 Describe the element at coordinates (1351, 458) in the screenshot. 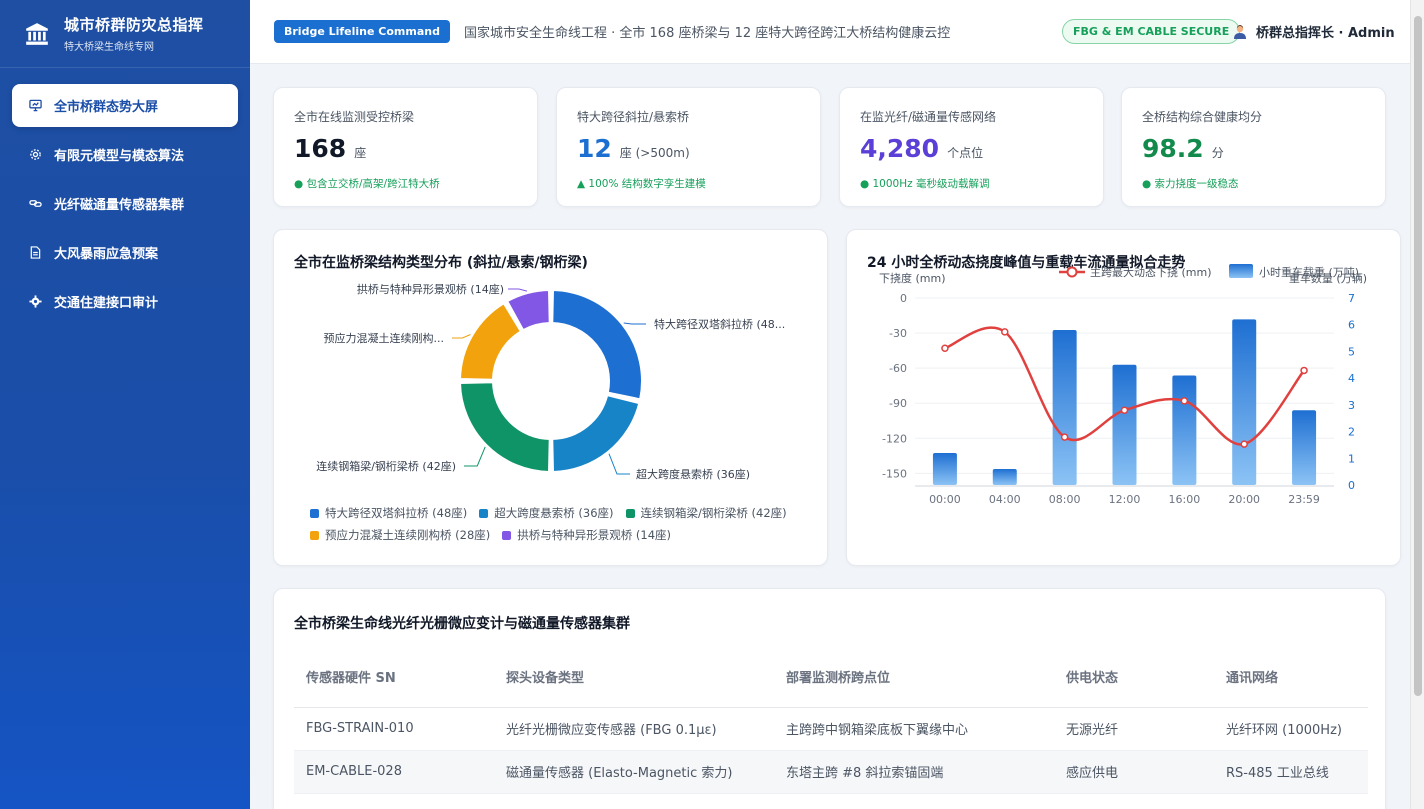

I see `right-tick-label: 1` at that location.